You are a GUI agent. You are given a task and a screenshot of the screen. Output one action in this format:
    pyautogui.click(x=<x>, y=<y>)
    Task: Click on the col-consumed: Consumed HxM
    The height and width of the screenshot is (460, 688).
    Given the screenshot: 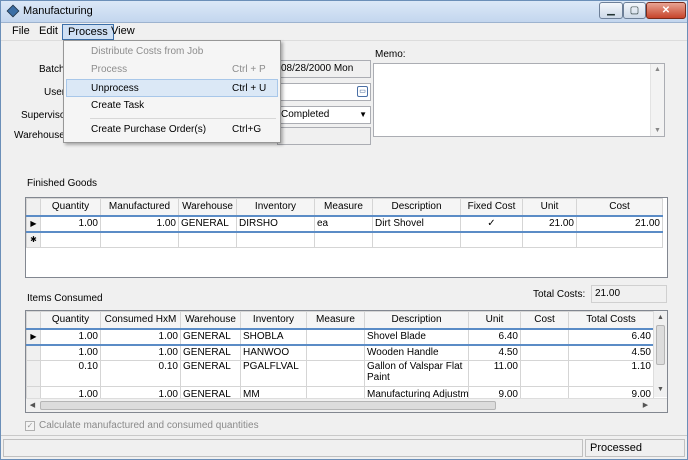 What is the action you would take?
    pyautogui.click(x=140, y=320)
    